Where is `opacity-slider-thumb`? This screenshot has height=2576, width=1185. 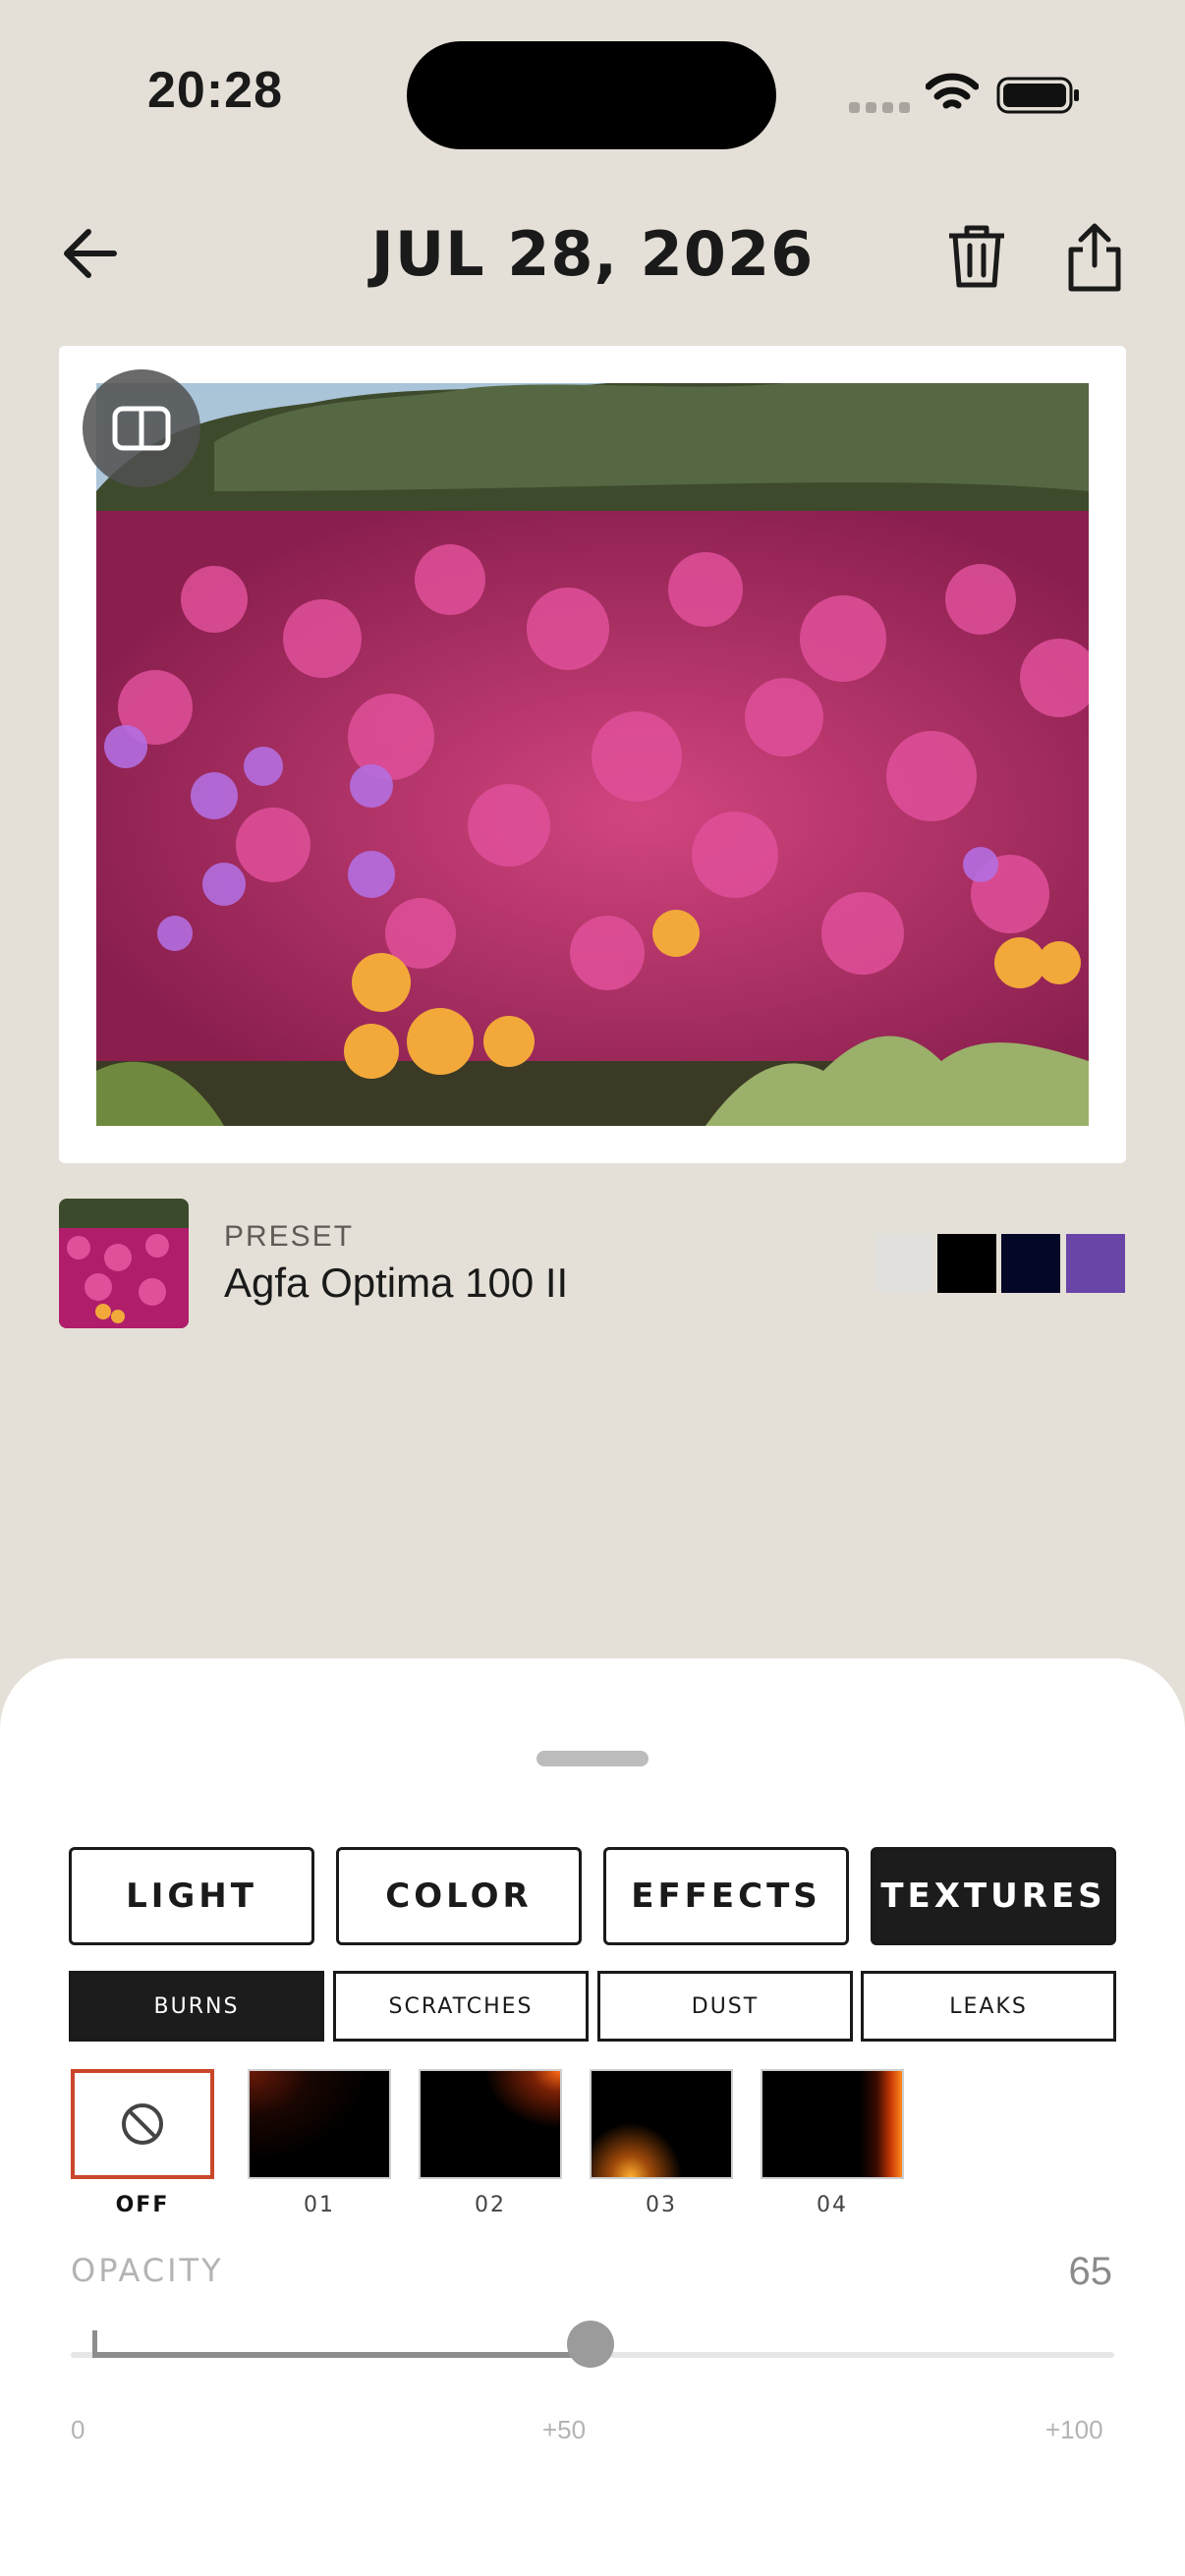 opacity-slider-thumb is located at coordinates (591, 2344).